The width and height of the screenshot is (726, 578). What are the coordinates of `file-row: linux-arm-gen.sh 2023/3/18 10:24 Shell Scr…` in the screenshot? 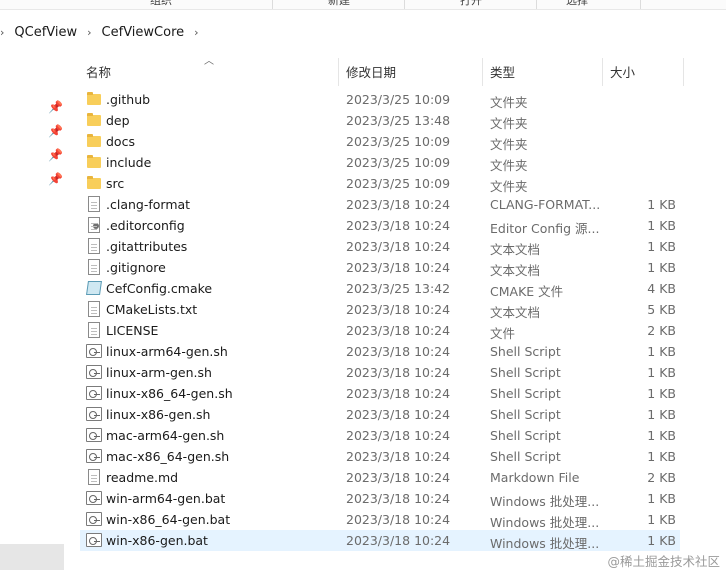 It's located at (380, 372).